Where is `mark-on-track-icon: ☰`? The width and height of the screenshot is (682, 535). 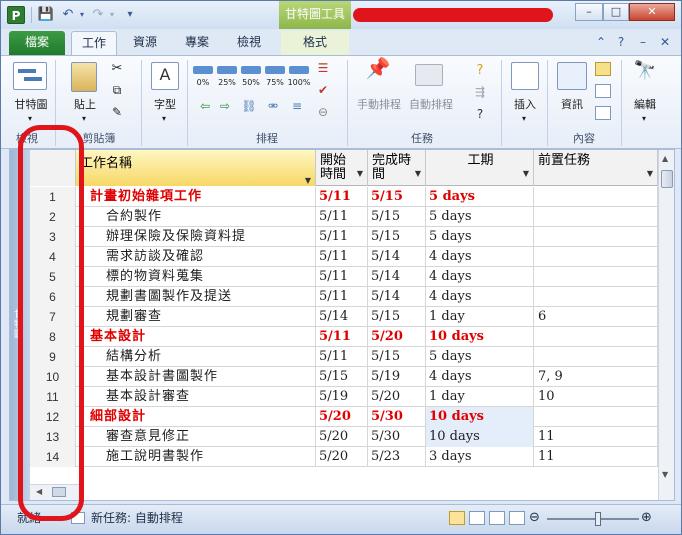
mark-on-track-icon: ☰ is located at coordinates (323, 68).